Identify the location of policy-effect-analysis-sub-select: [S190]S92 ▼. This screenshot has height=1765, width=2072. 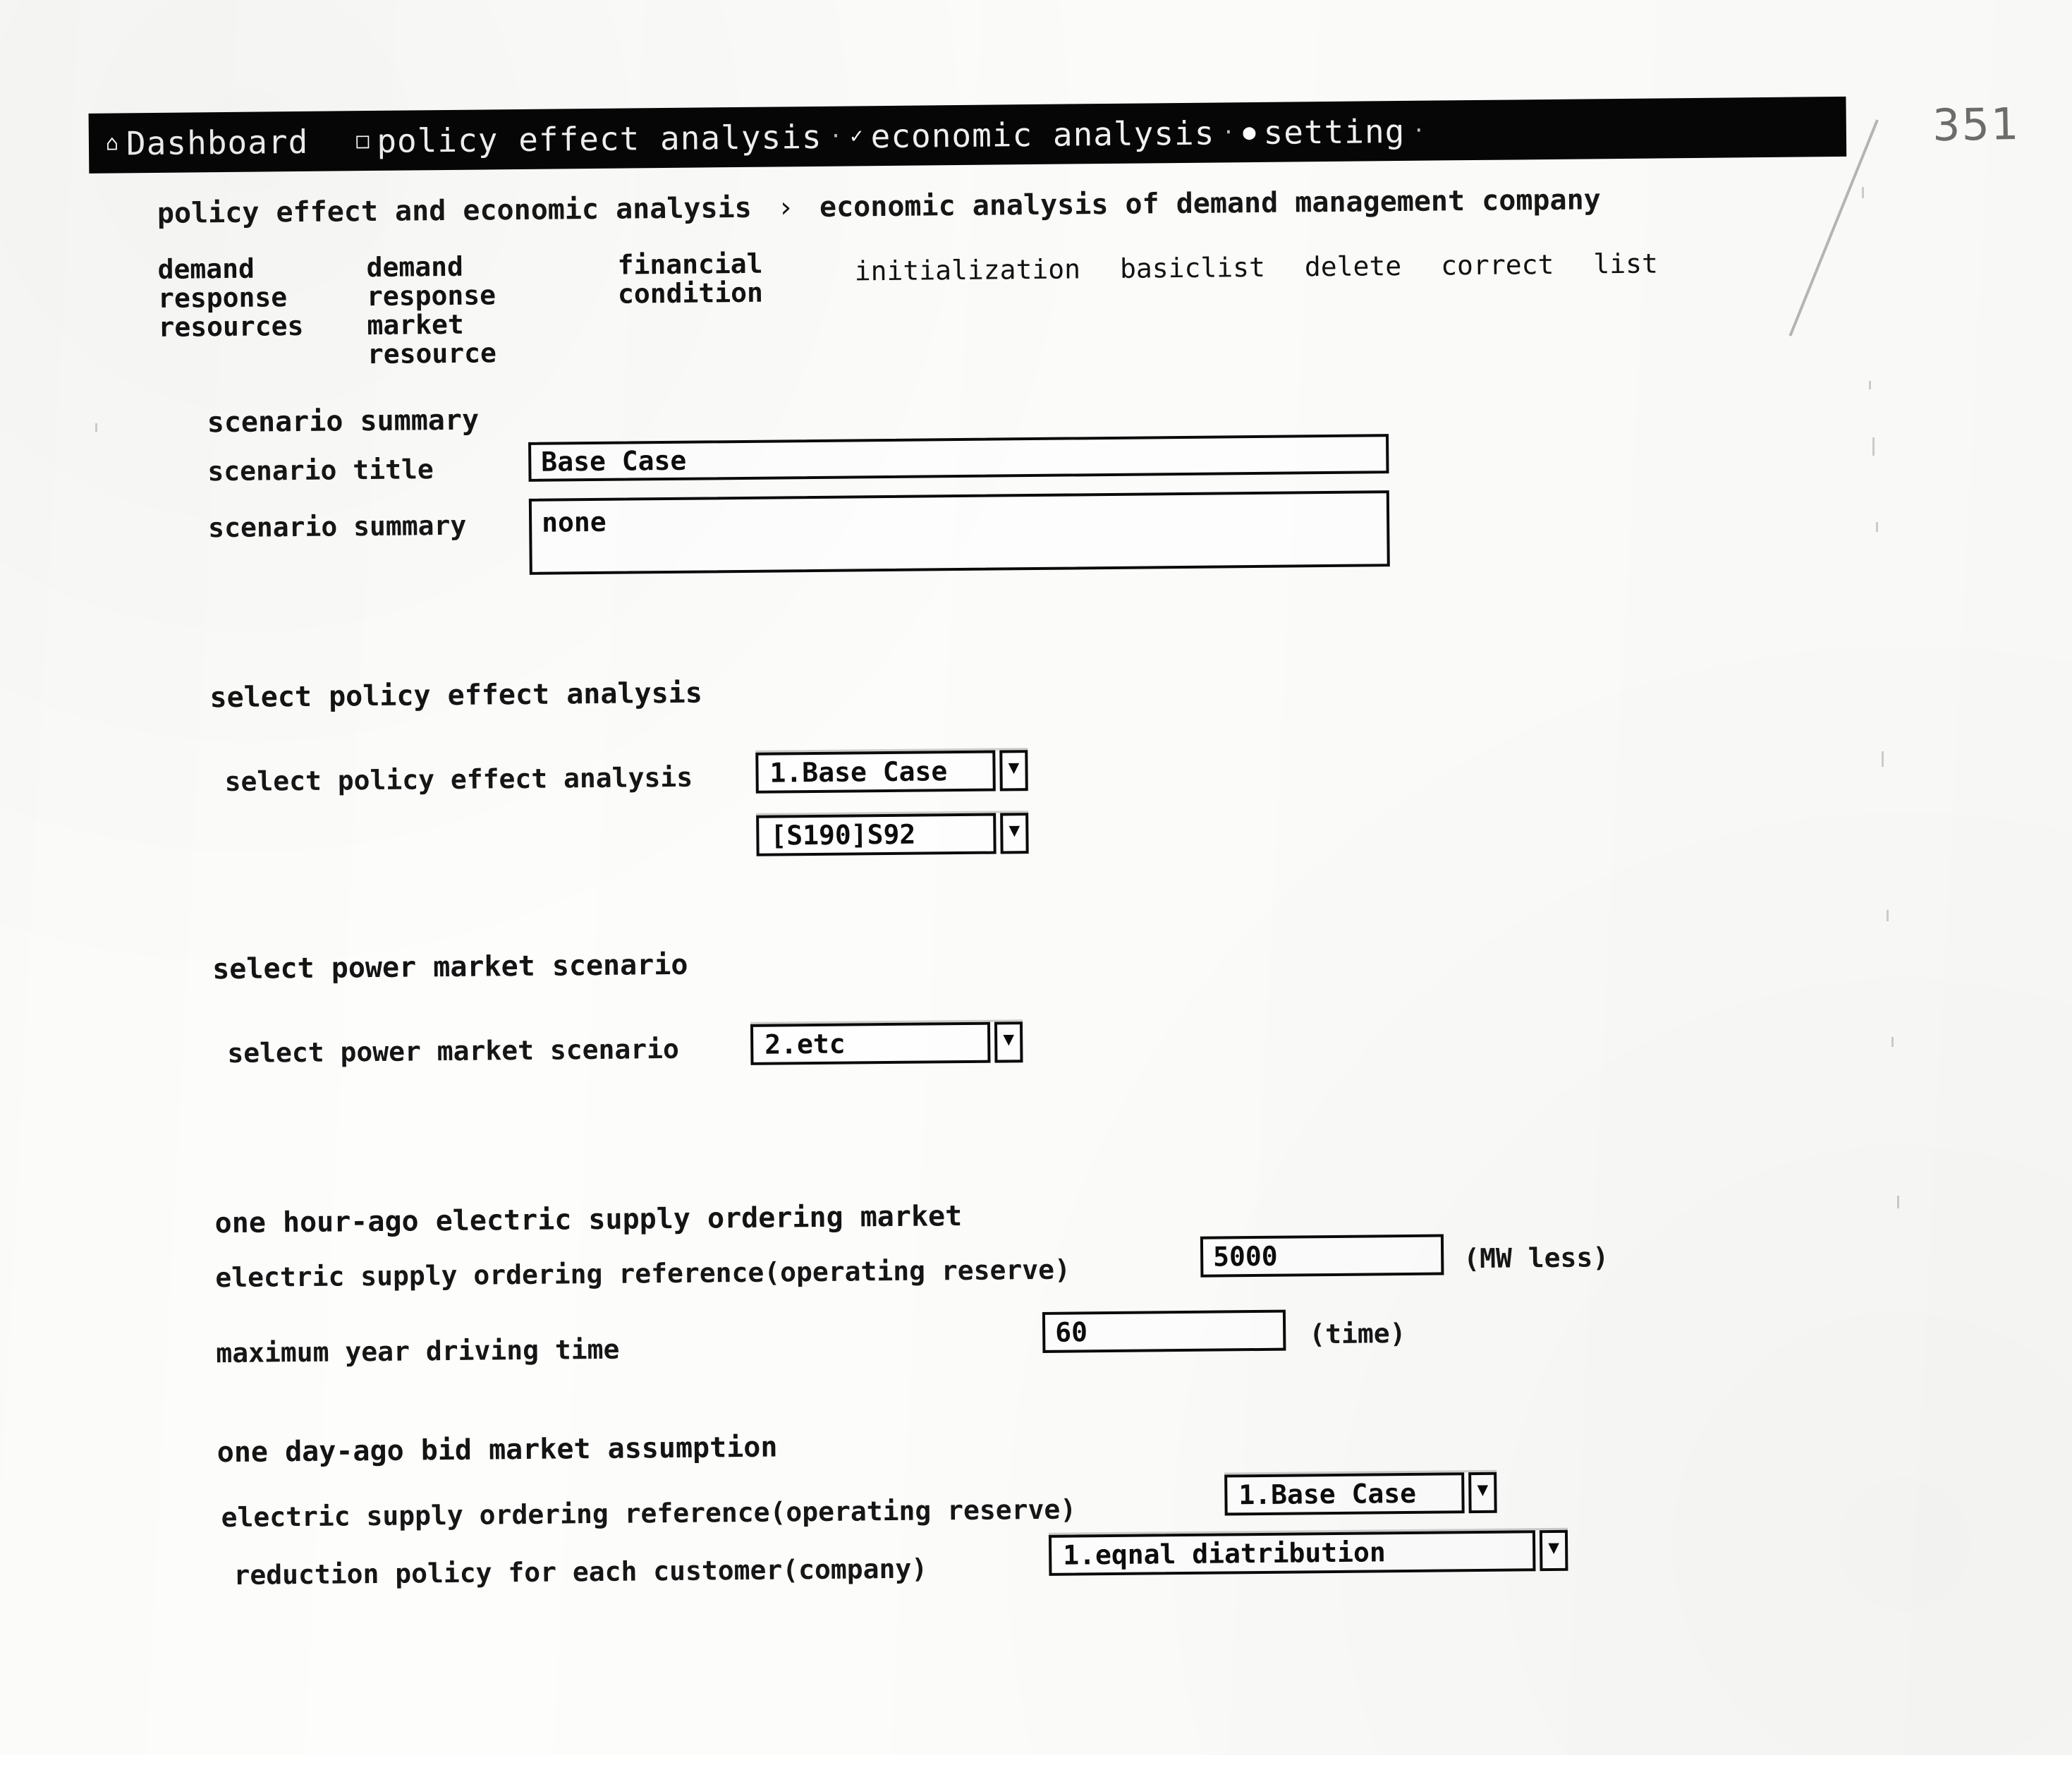
(893, 834).